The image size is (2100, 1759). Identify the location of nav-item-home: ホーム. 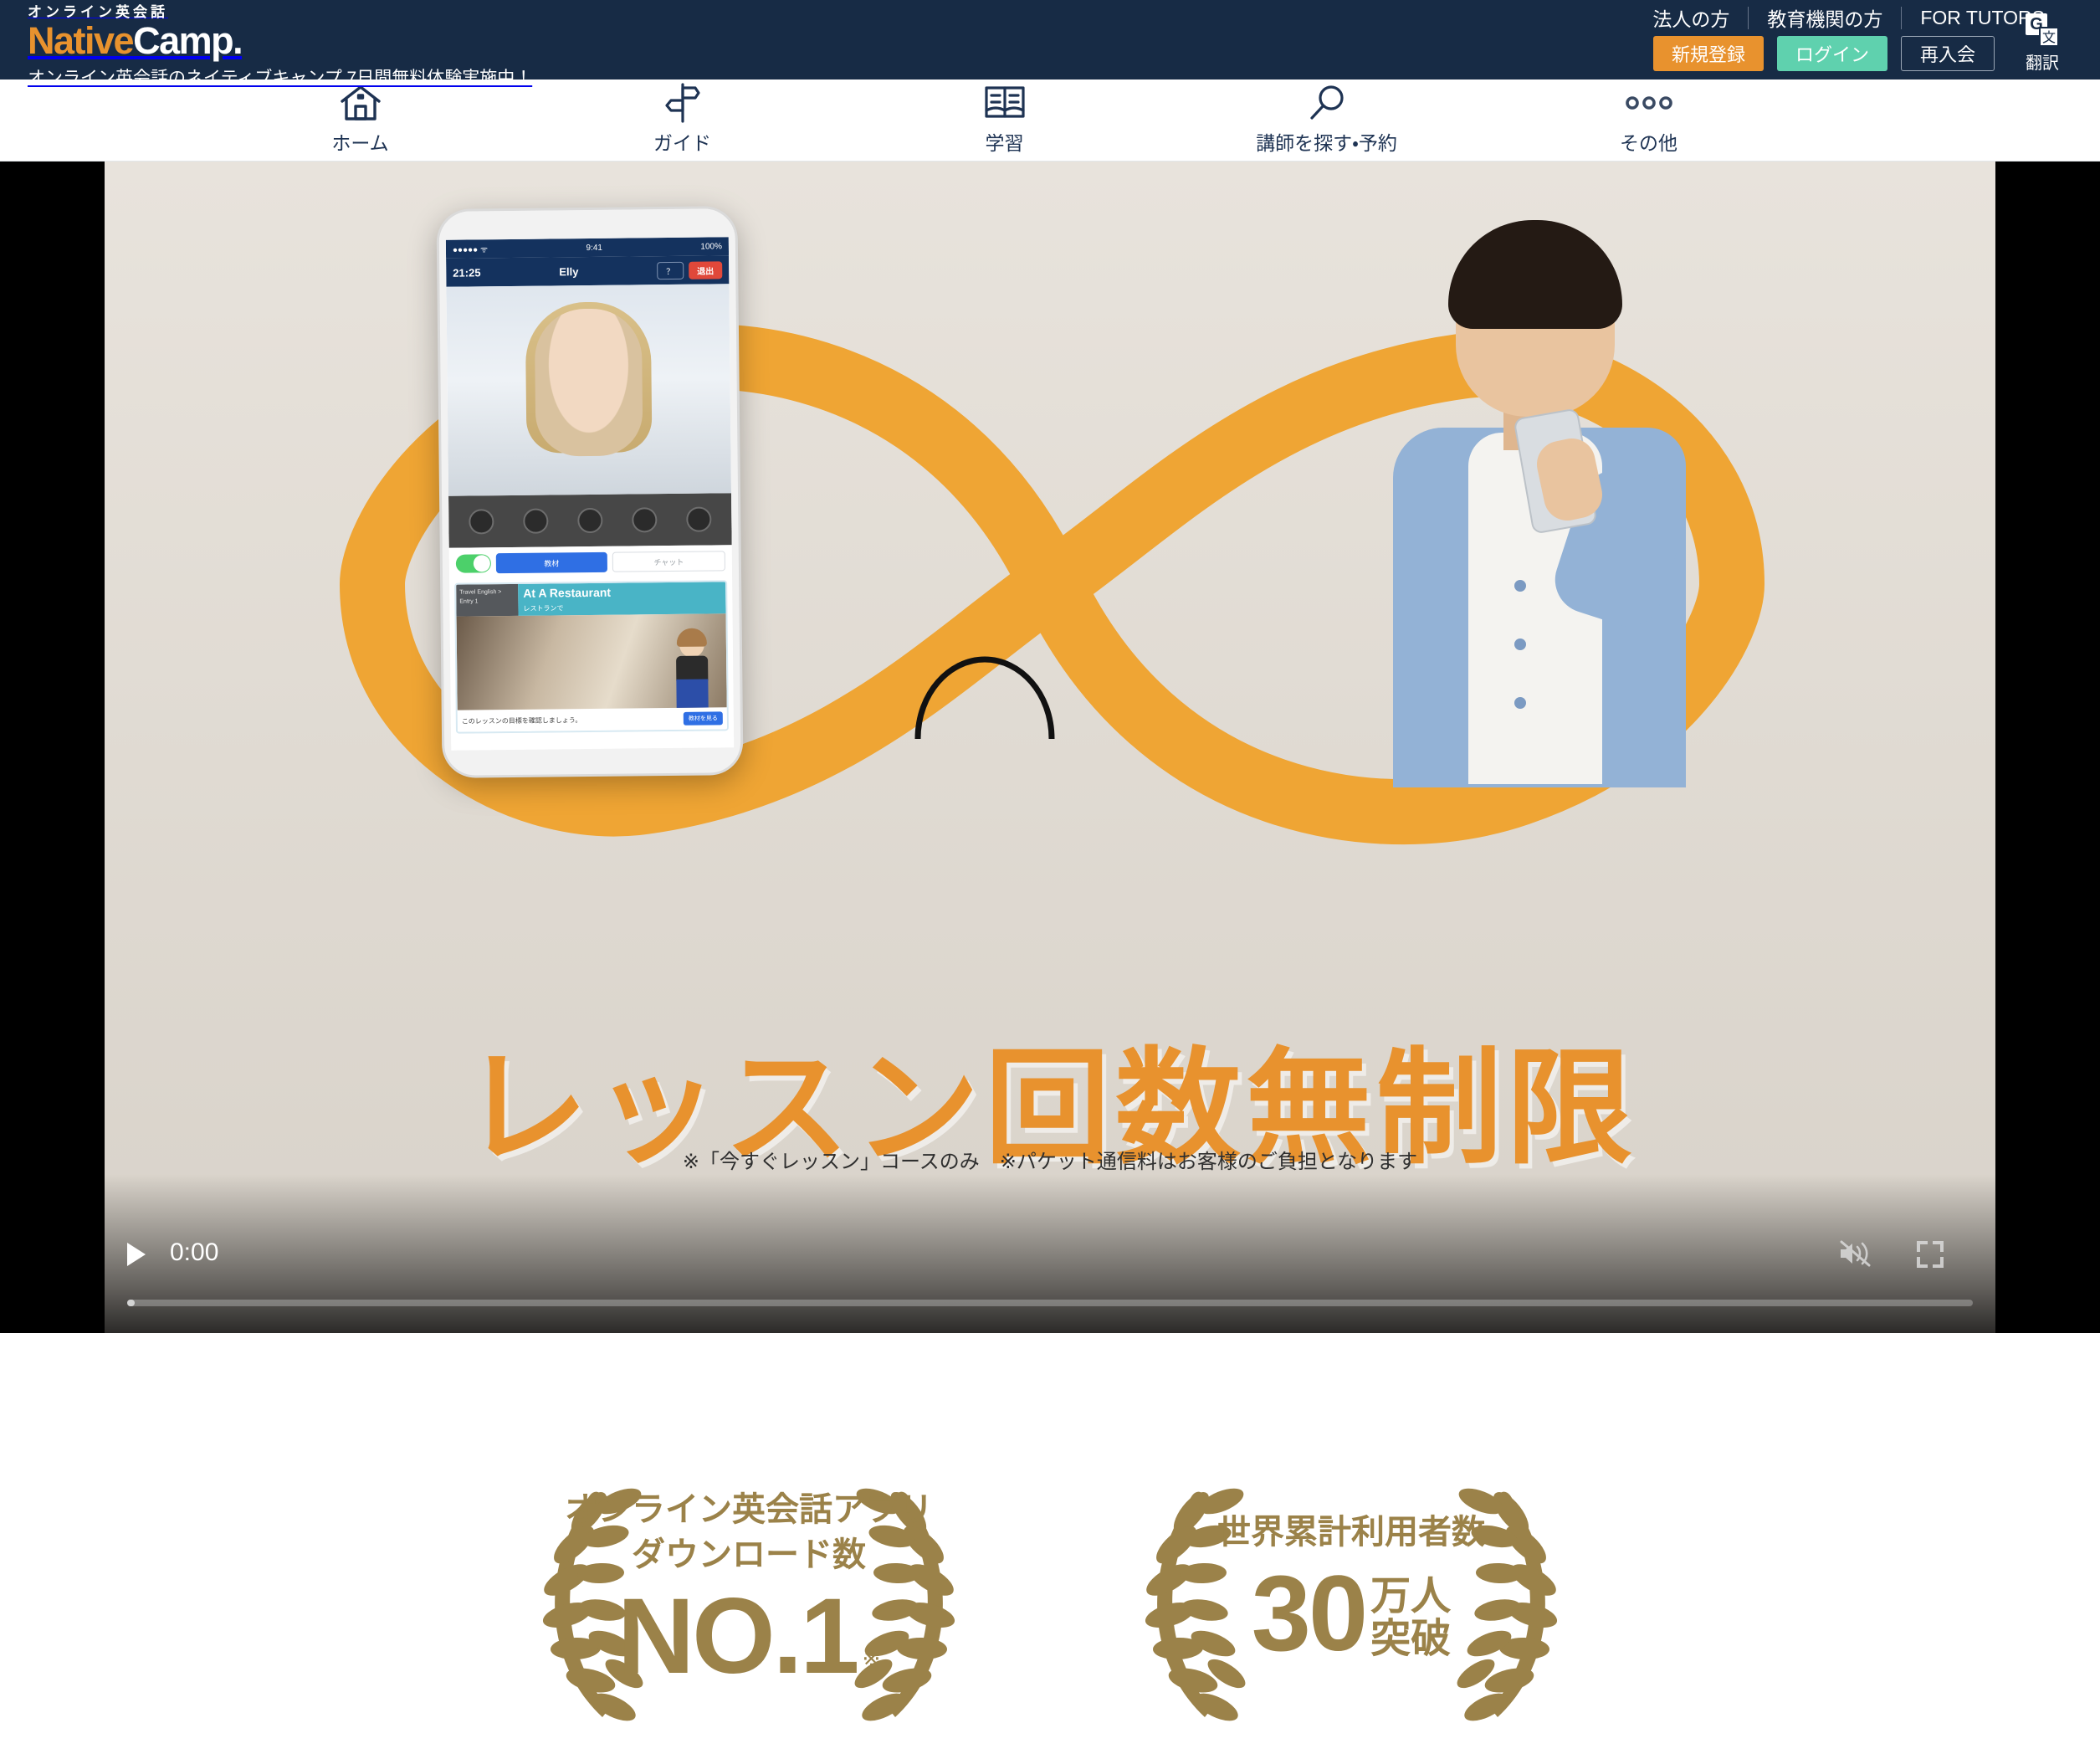
(360, 120).